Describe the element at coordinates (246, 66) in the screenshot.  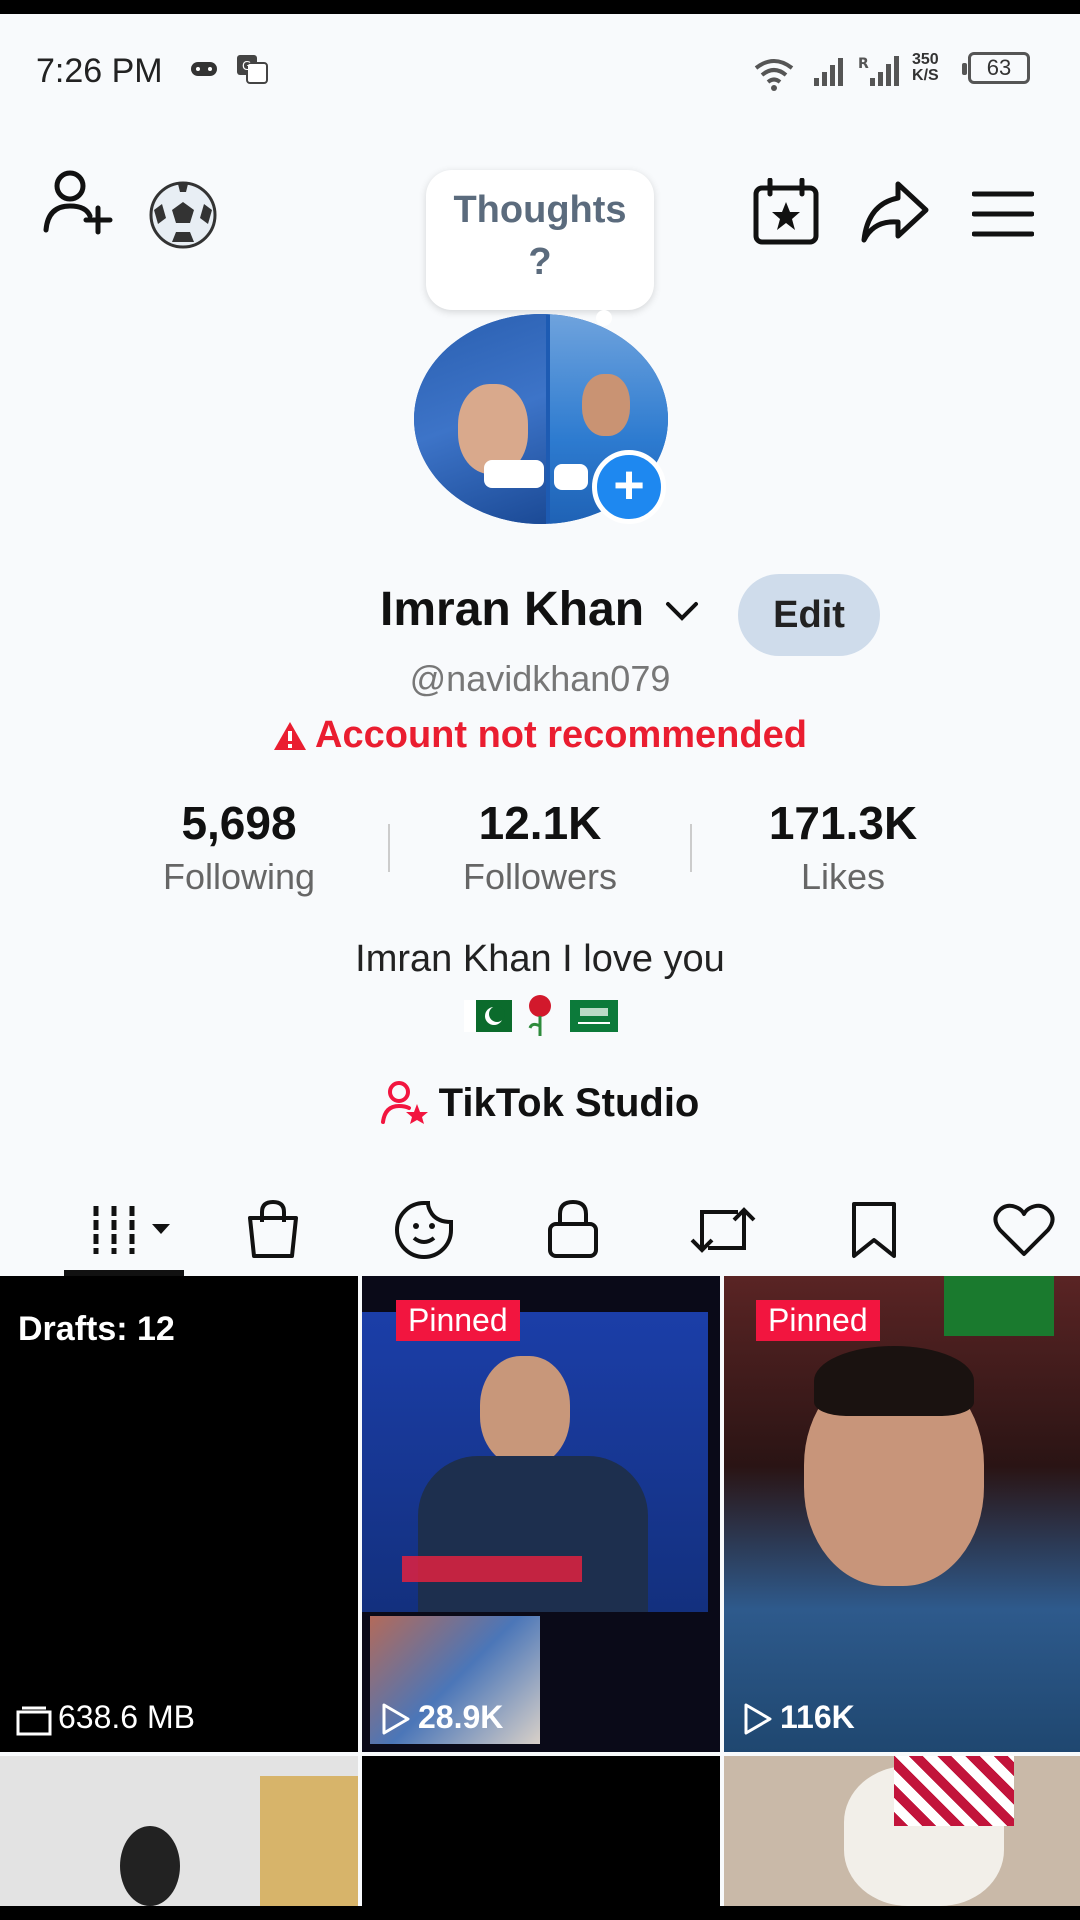
I see `svg-text: G` at that location.